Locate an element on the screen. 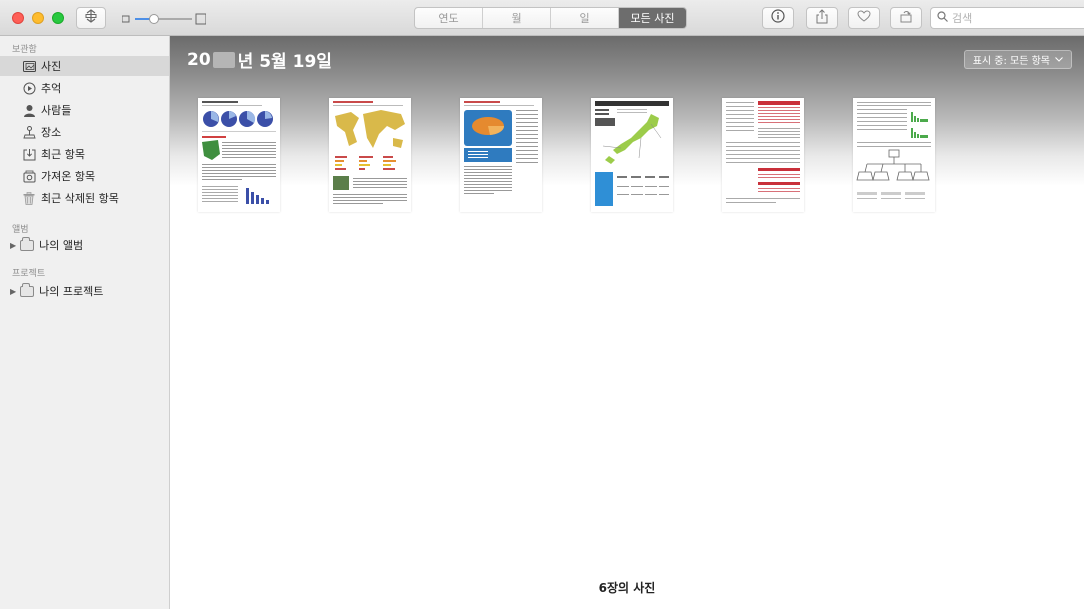  moment-date-title: 20 년 5월 19일 is located at coordinates (259, 60).